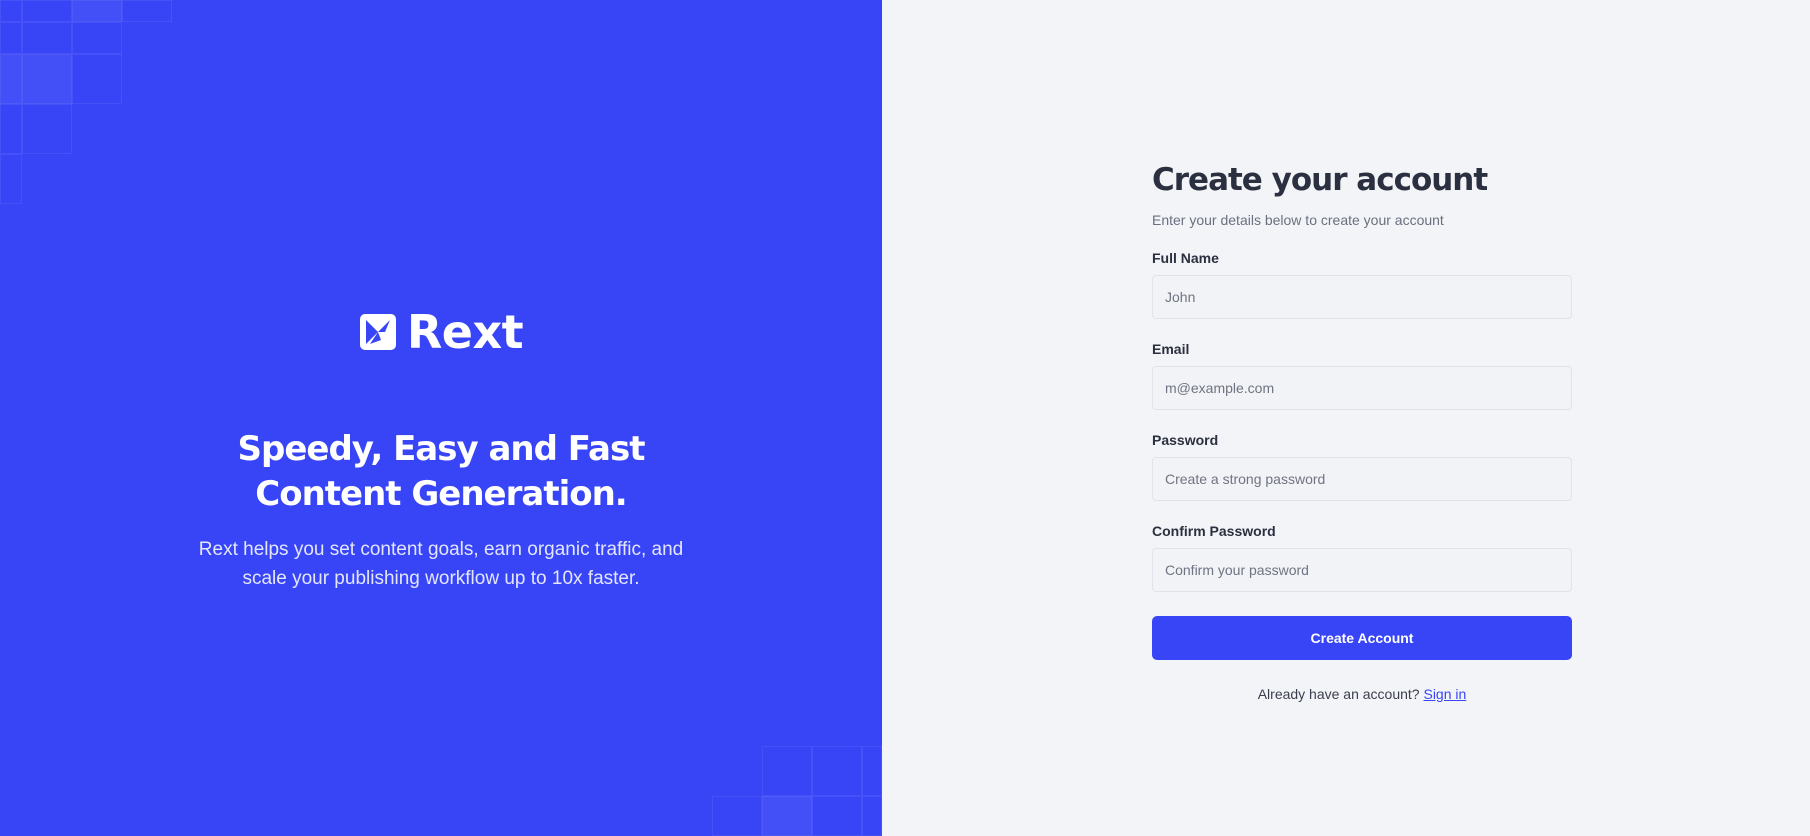 The height and width of the screenshot is (836, 1810). I want to click on password-label: Password, so click(1185, 440).